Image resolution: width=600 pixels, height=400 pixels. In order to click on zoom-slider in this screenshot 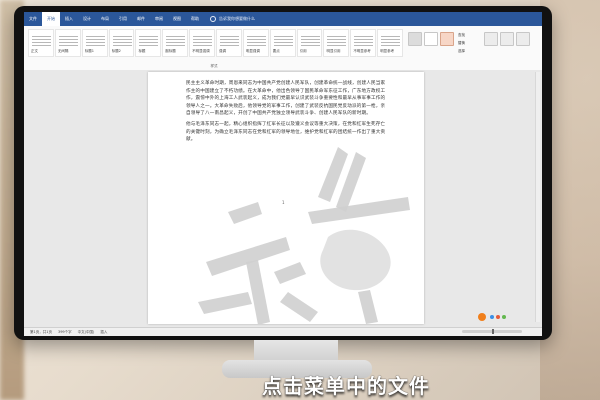, I will do `click(492, 331)`.